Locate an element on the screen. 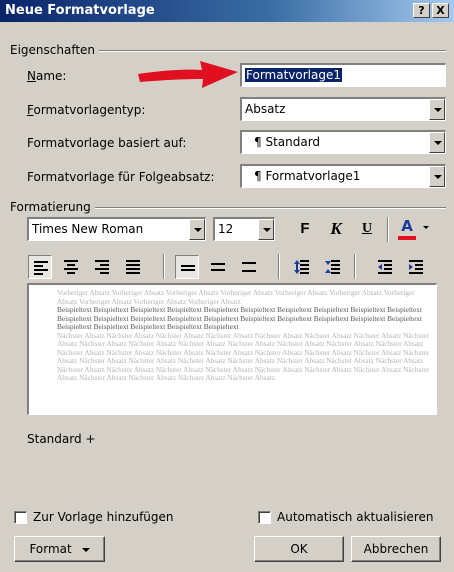 This screenshot has height=572, width=454. space-before-decrease-button is located at coordinates (333, 267).